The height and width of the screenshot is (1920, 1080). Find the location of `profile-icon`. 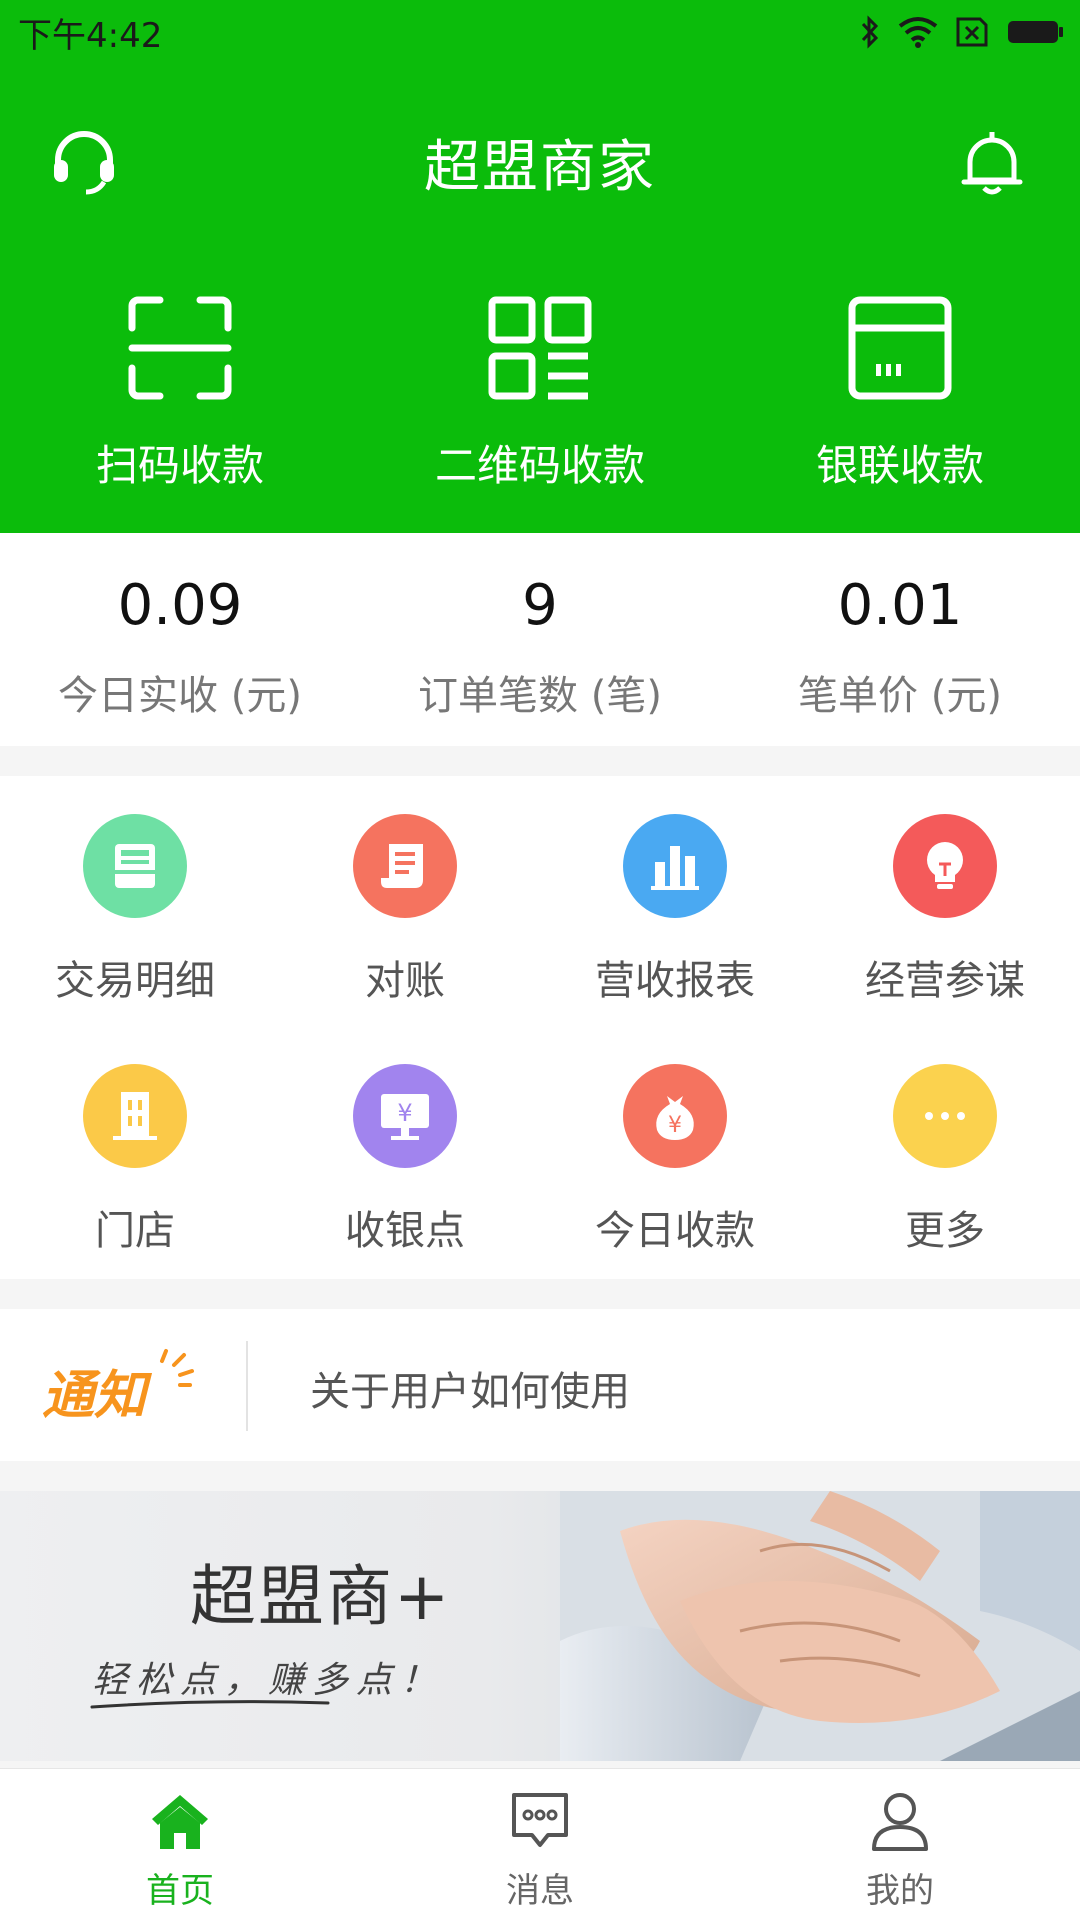

profile-icon is located at coordinates (900, 1822).